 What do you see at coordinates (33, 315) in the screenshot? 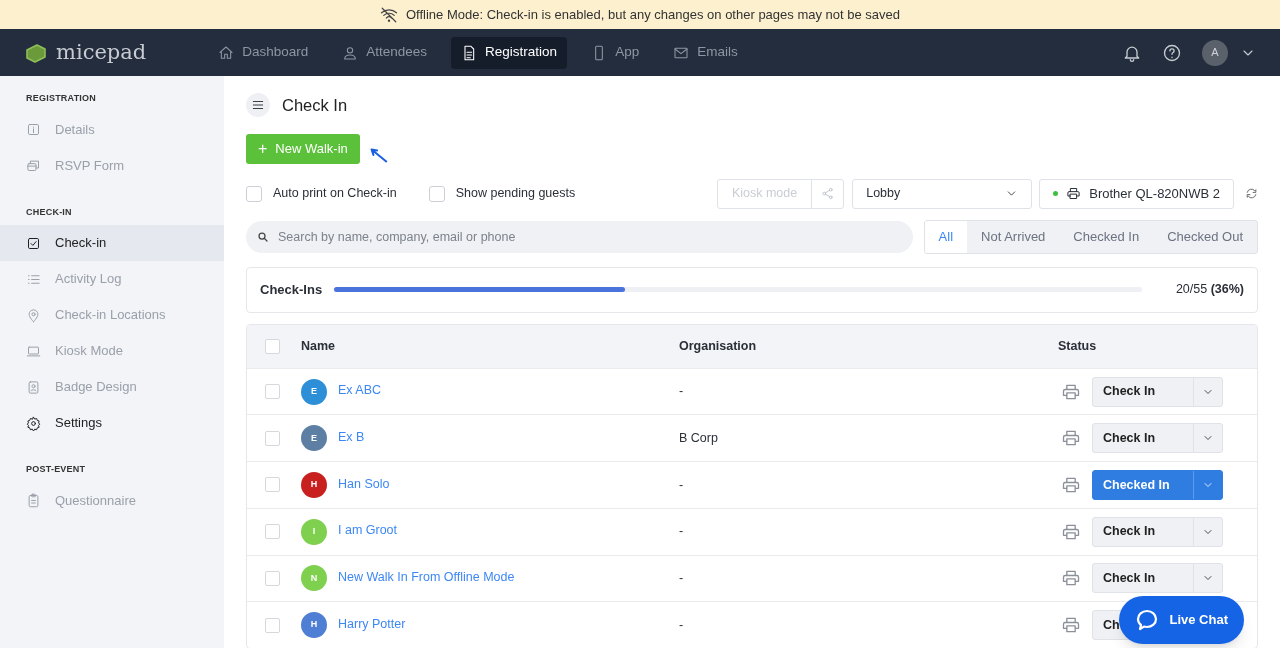
I see `location-pin-icon` at bounding box center [33, 315].